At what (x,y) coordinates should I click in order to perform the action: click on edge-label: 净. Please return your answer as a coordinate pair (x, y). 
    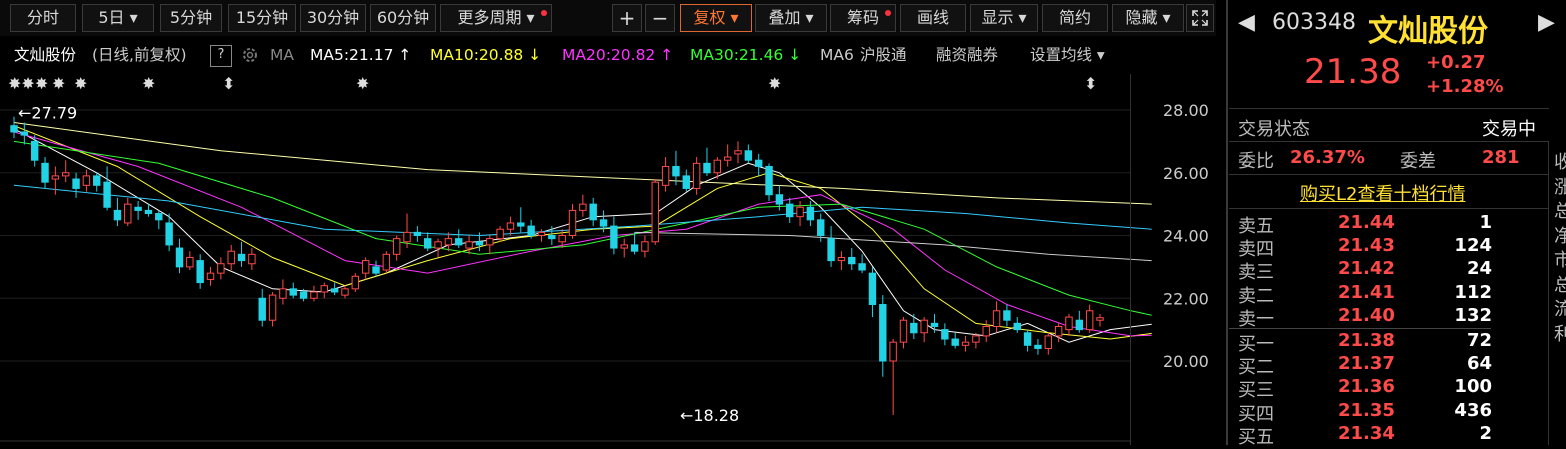
    Looking at the image, I should click on (1560, 236).